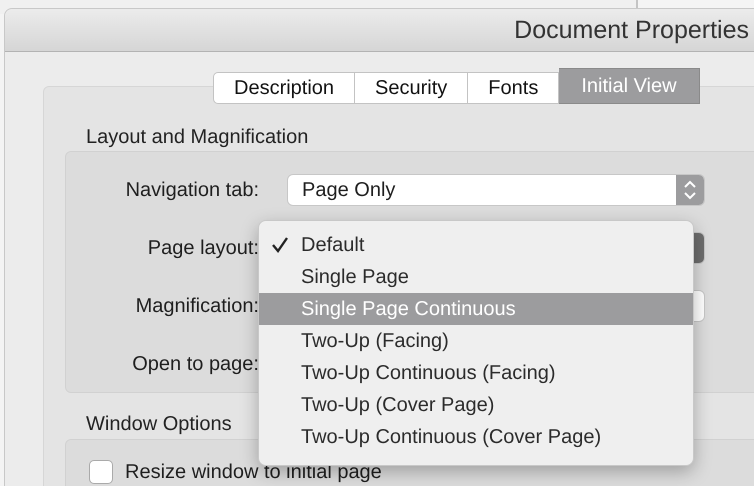 The height and width of the screenshot is (486, 754). I want to click on field-label: Navigation tab:, so click(191, 190).